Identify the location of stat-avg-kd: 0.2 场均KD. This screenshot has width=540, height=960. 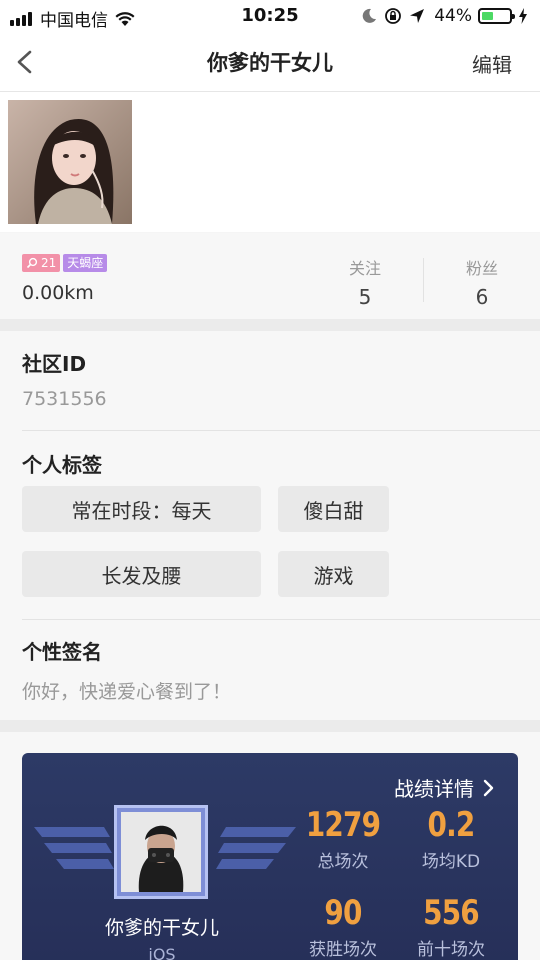
(451, 838).